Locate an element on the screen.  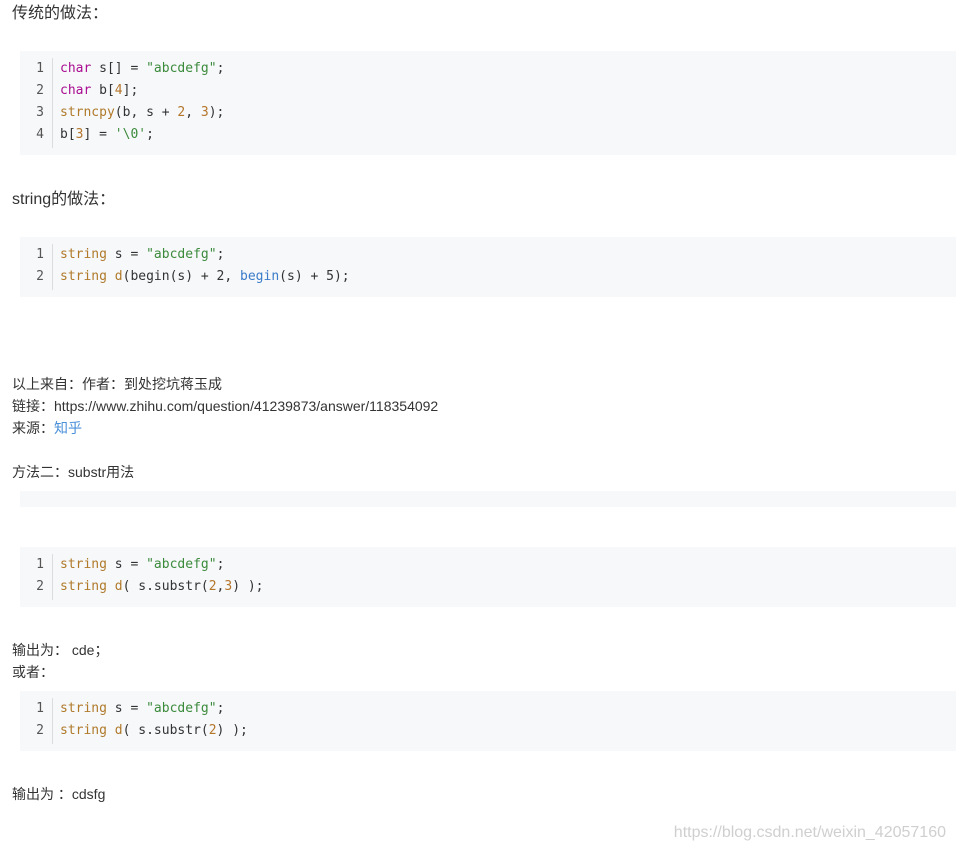
code-token: s[] = is located at coordinates (119, 68).